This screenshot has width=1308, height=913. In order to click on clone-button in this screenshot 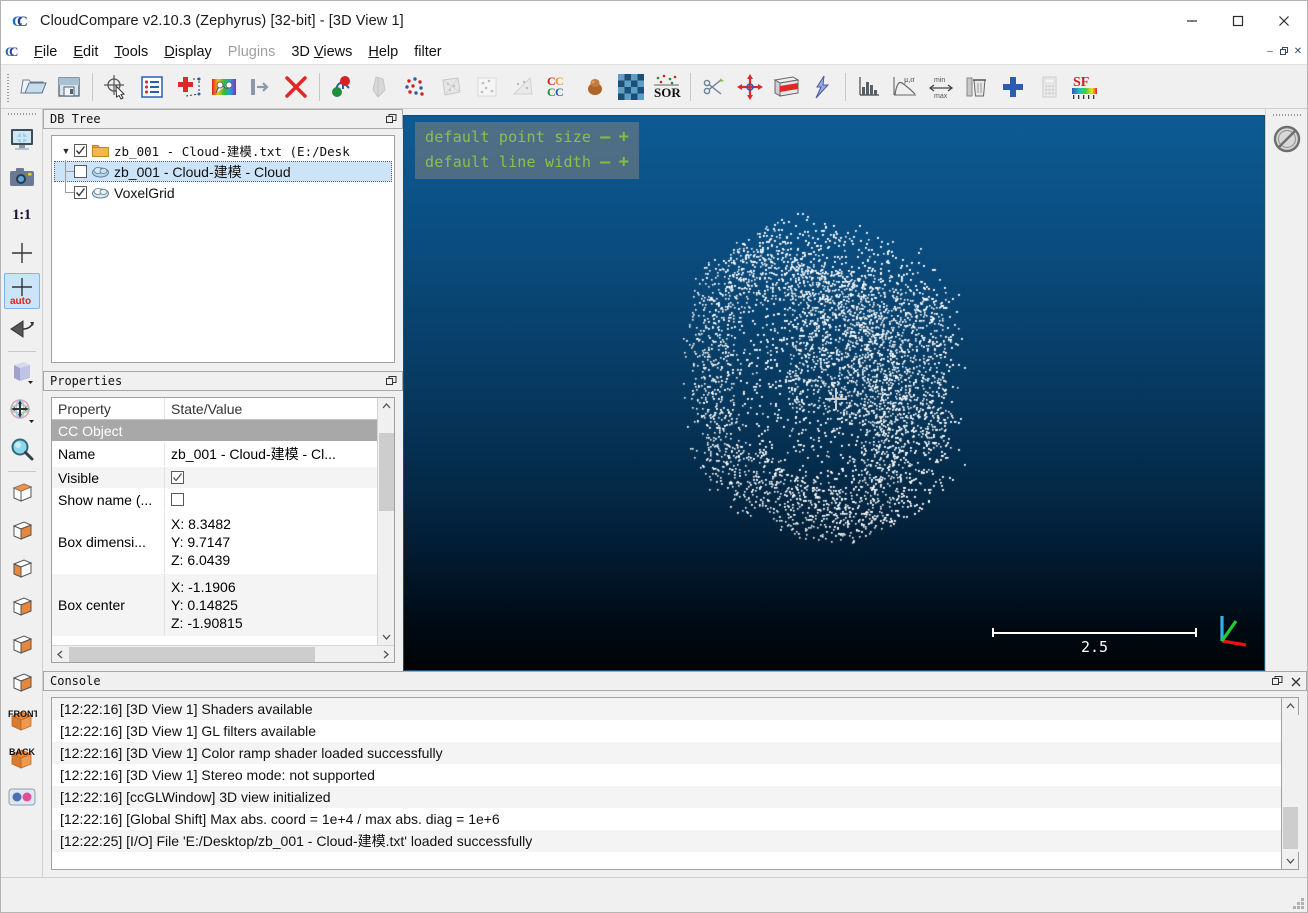, I will do `click(343, 87)`.